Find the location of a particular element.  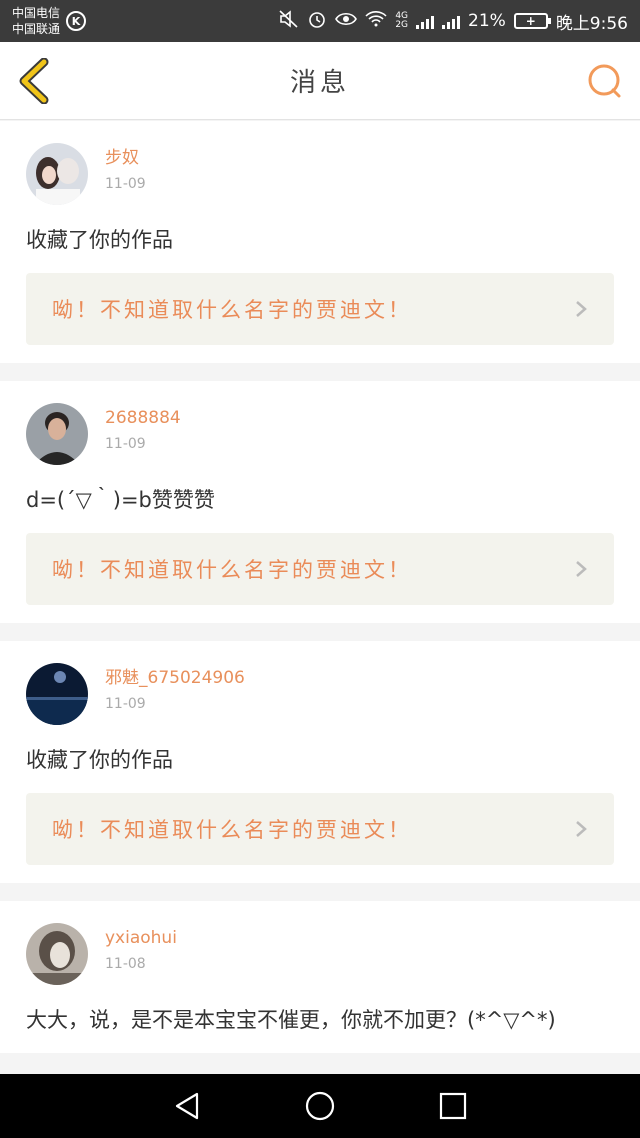

clock: 晚上9:56 is located at coordinates (591, 23).